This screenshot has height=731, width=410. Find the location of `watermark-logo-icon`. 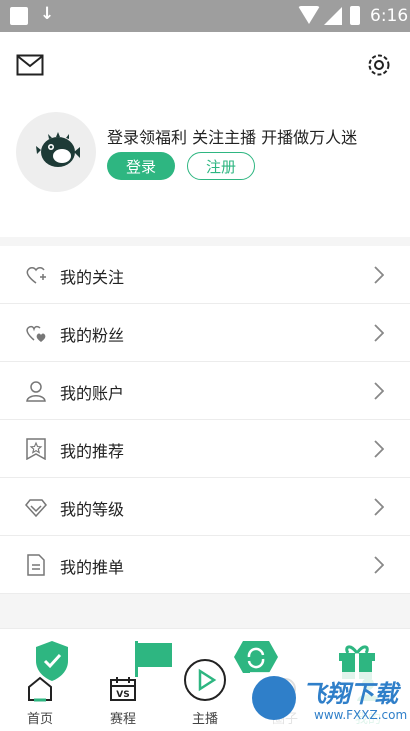

watermark-logo-icon is located at coordinates (274, 698).